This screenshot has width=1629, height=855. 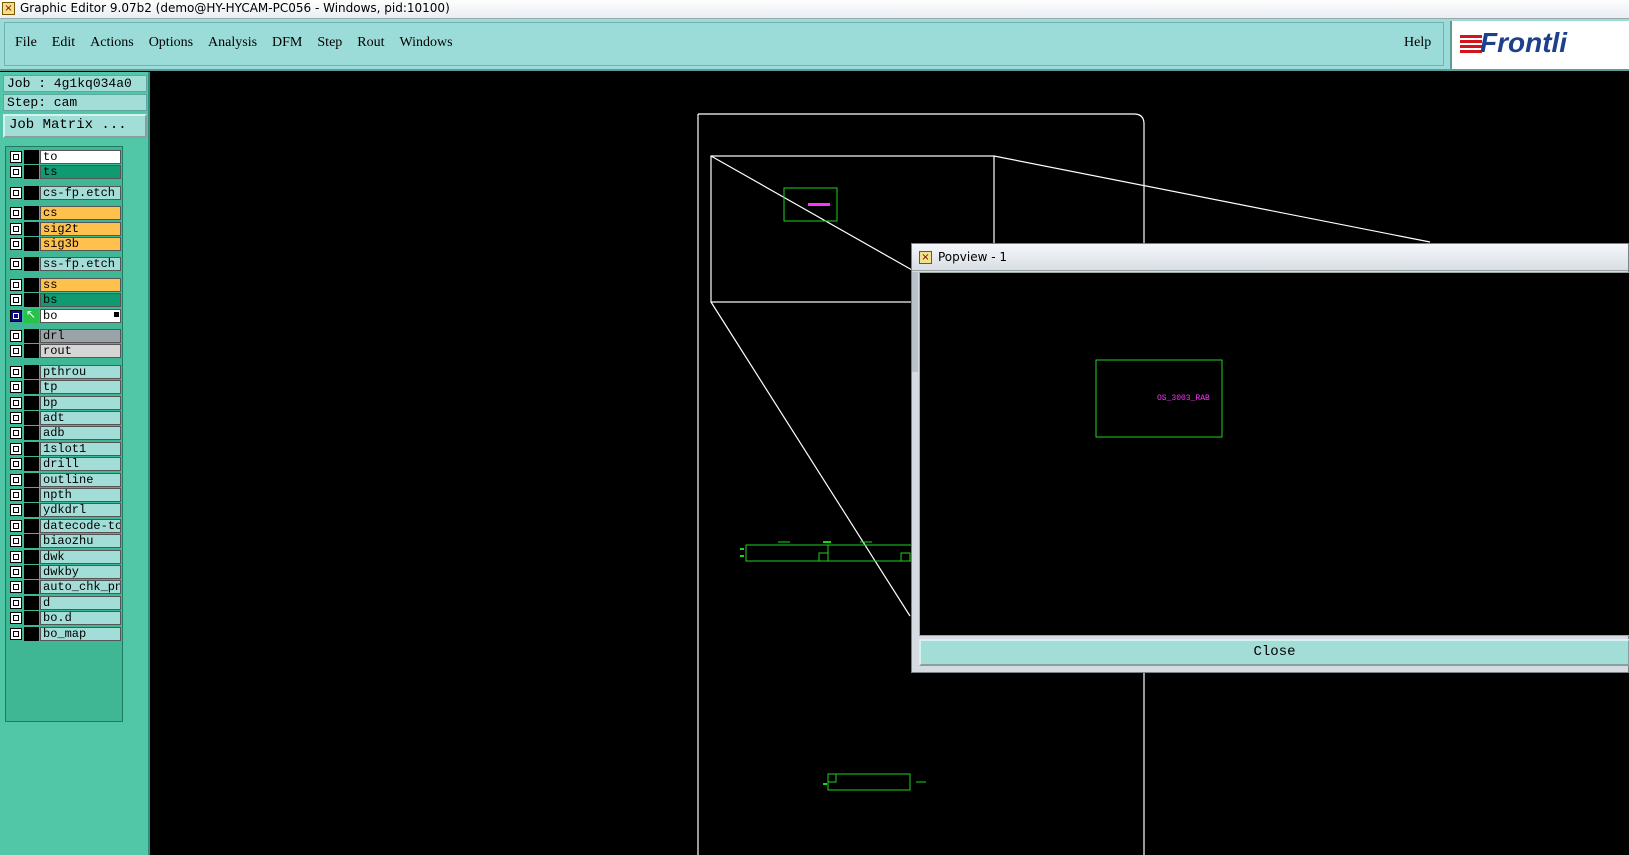 What do you see at coordinates (64, 433) in the screenshot?
I see `layer-row-adb: adb` at bounding box center [64, 433].